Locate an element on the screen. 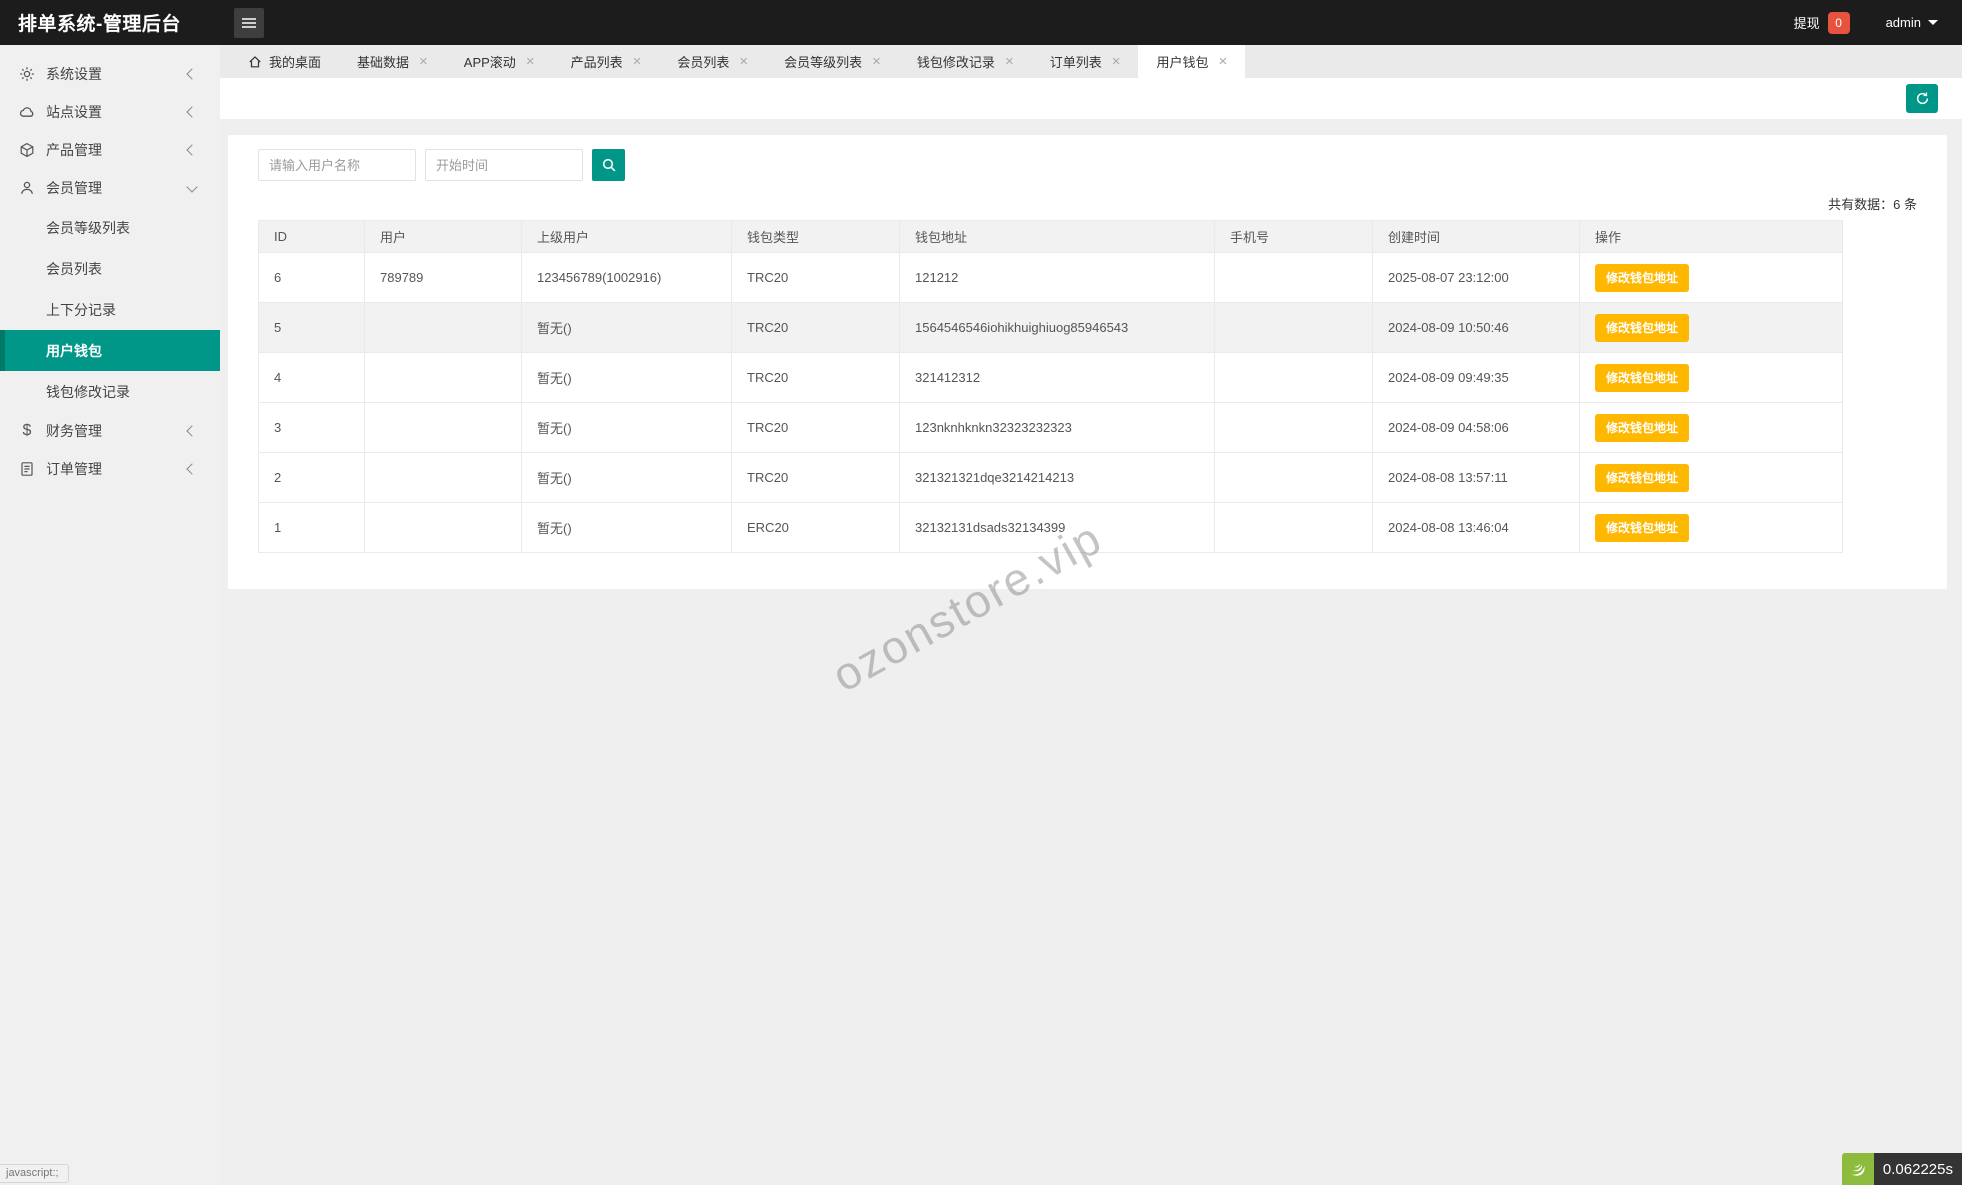 This screenshot has height=1185, width=1962. cell-wallet-address: 121212 is located at coordinates (1057, 277).